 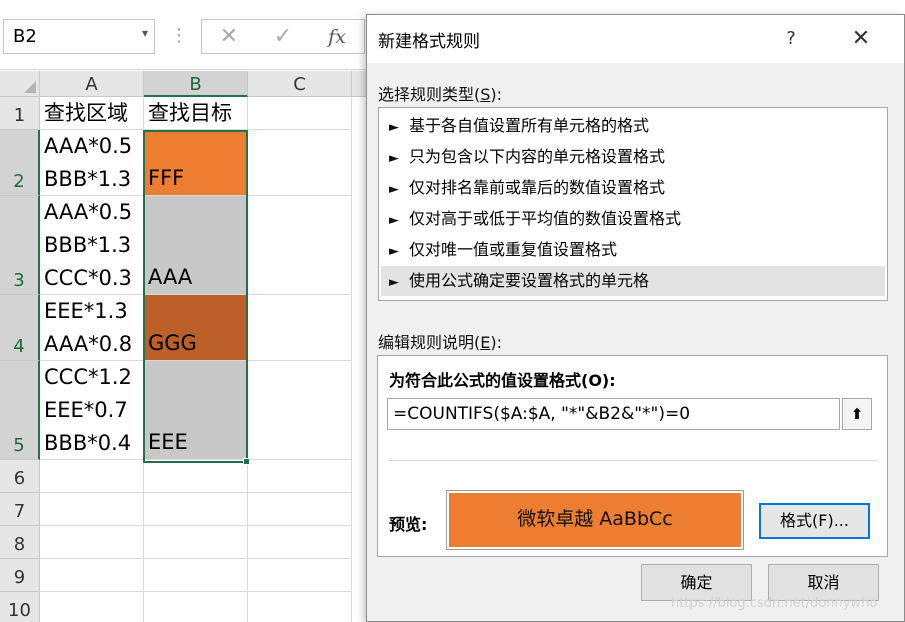 I want to click on cell-line: EEE*1.3, so click(x=86, y=311).